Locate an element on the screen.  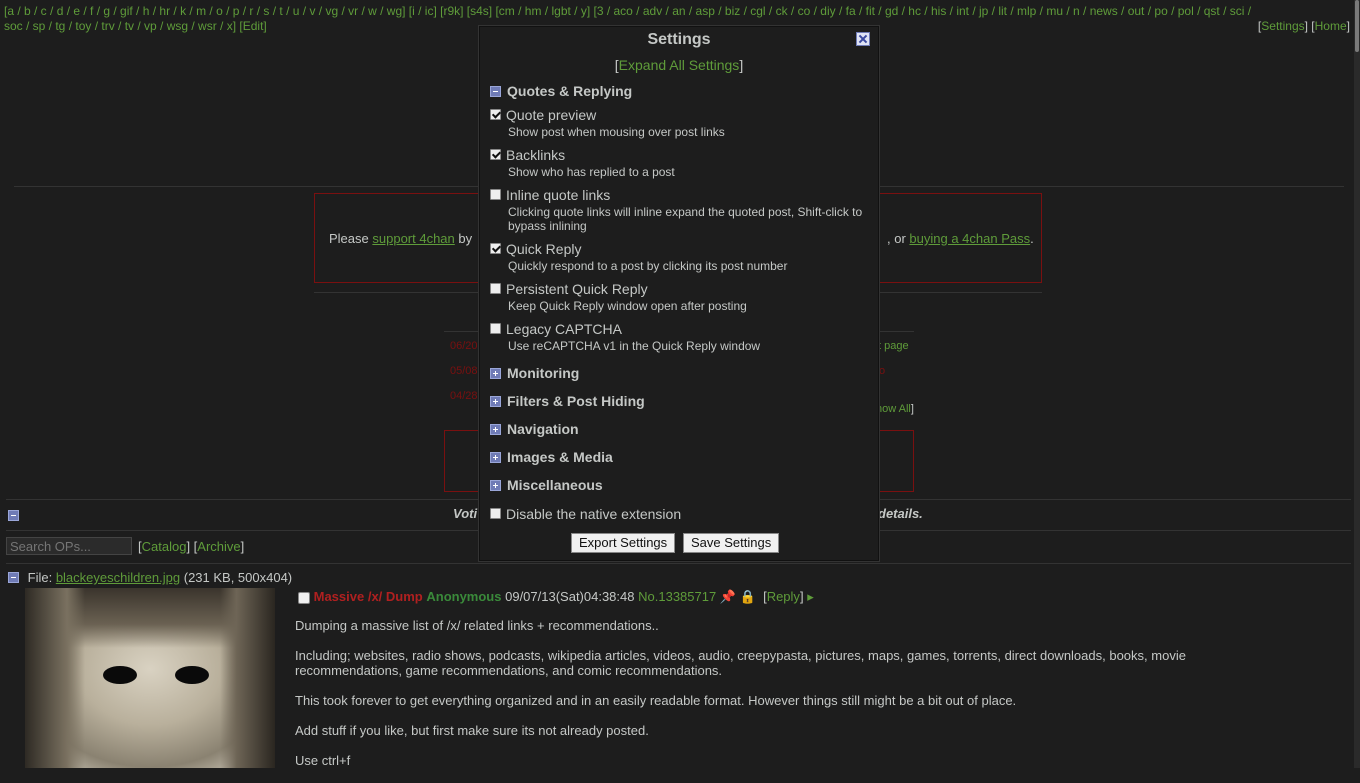
home-link: Home is located at coordinates (1331, 26).